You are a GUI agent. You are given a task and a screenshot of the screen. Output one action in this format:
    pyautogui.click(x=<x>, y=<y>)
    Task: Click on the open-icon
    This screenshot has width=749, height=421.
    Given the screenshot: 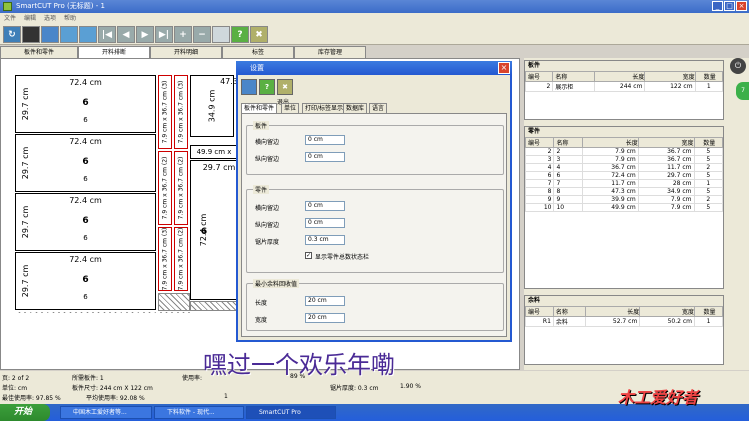 What is the action you would take?
    pyautogui.click(x=50, y=34)
    